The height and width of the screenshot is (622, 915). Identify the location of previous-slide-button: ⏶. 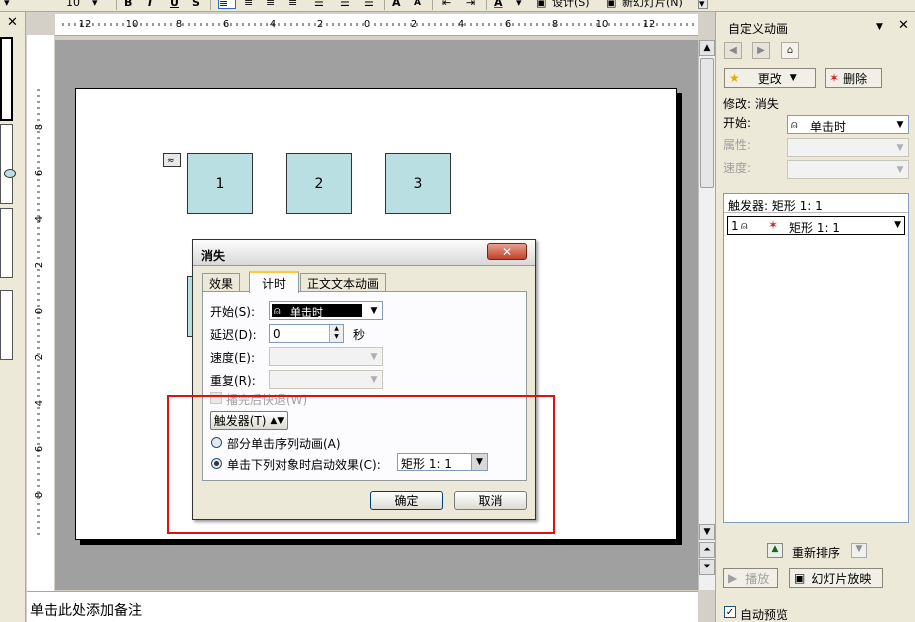
(707, 550).